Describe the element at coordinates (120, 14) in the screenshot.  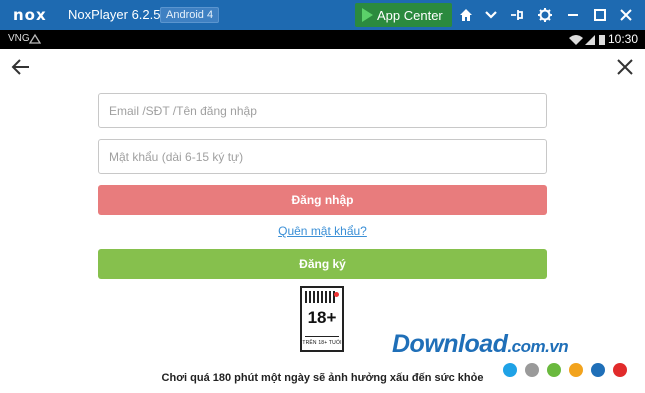
I see `window-title: NoxPlayer 6.2.5.0` at that location.